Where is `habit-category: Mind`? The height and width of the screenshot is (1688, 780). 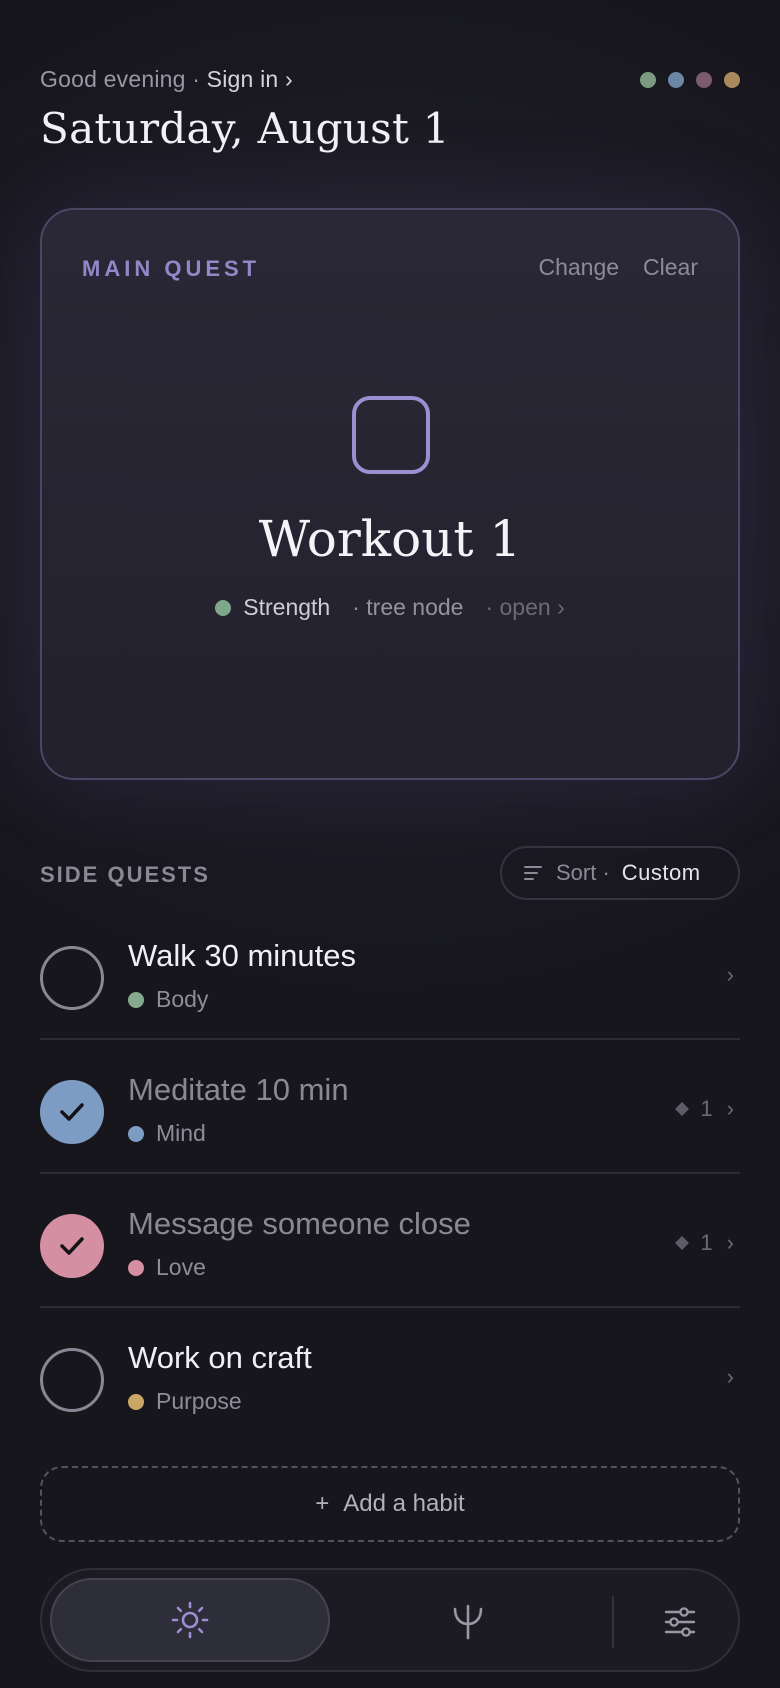
habit-category: Mind is located at coordinates (167, 1133).